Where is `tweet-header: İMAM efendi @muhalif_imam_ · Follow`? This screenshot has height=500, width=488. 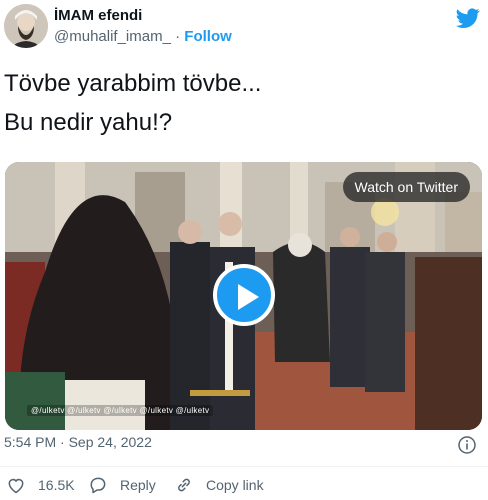
tweet-header: İMAM efendi @muhalif_imam_ · Follow is located at coordinates (244, 28).